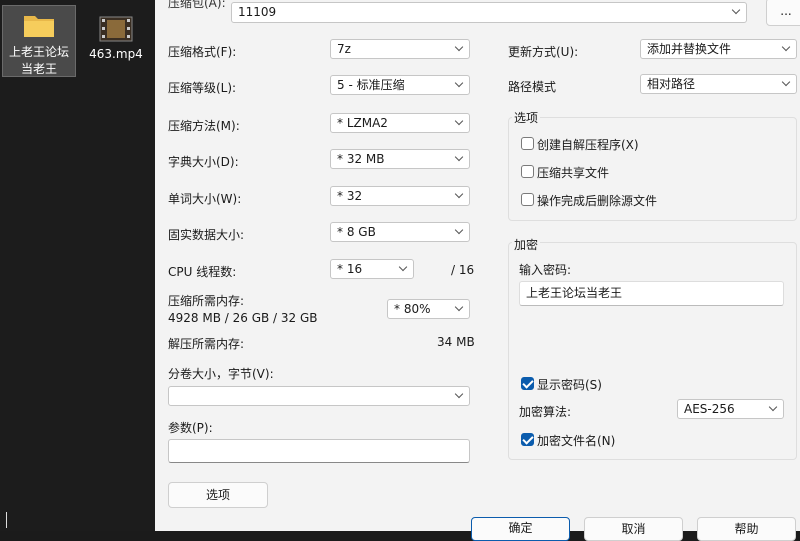  What do you see at coordinates (489, 12) in the screenshot?
I see `archive-path-dropdown: 11109` at bounding box center [489, 12].